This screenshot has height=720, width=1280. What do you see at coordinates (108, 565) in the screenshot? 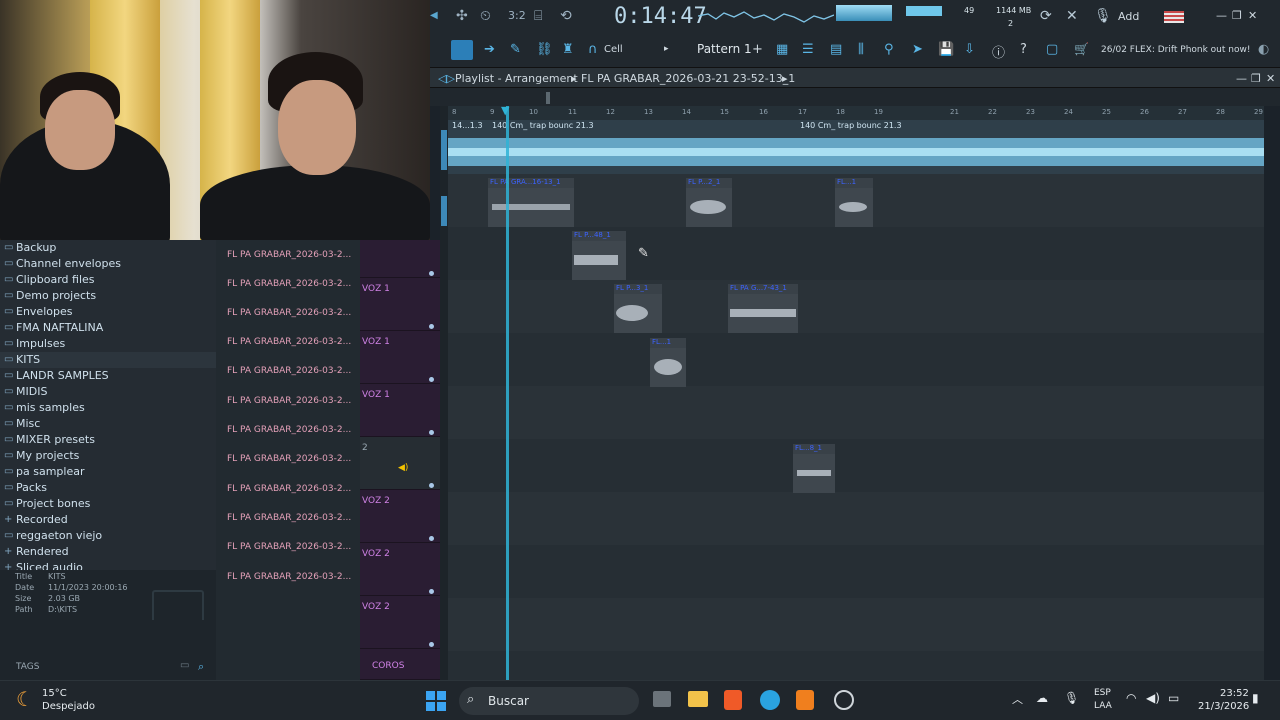
I see `folder-item: + Sliced audio` at bounding box center [108, 565].